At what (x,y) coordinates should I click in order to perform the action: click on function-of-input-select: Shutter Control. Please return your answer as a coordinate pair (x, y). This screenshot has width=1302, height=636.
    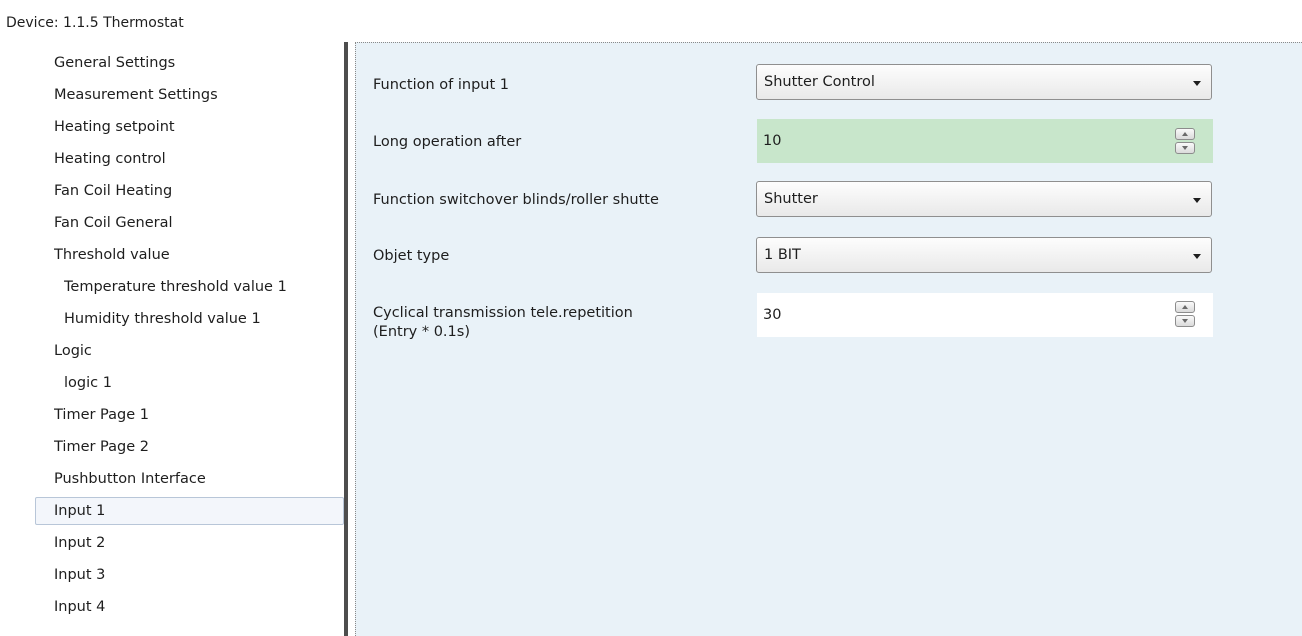
    Looking at the image, I should click on (984, 82).